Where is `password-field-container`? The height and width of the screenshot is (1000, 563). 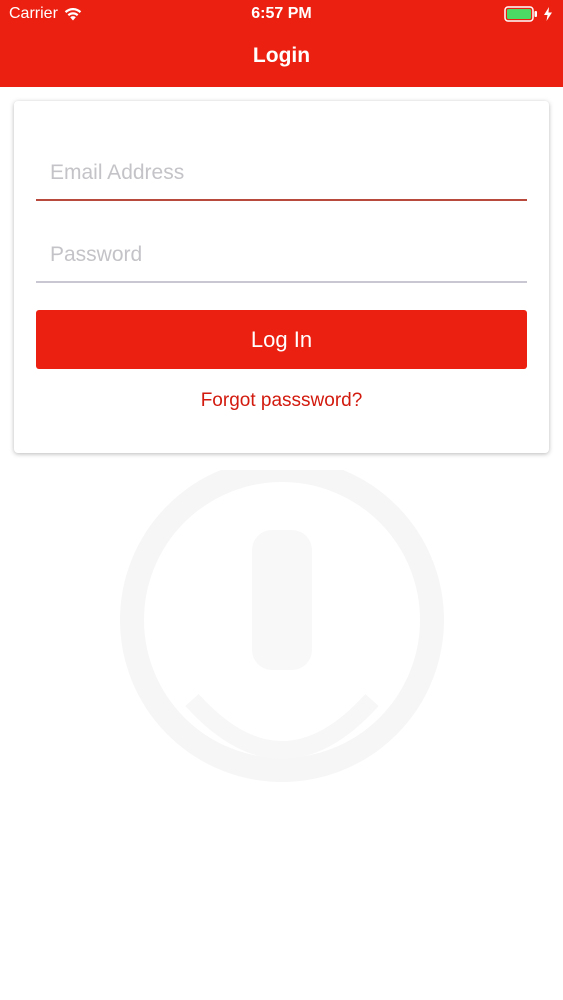 password-field-container is located at coordinates (281, 256).